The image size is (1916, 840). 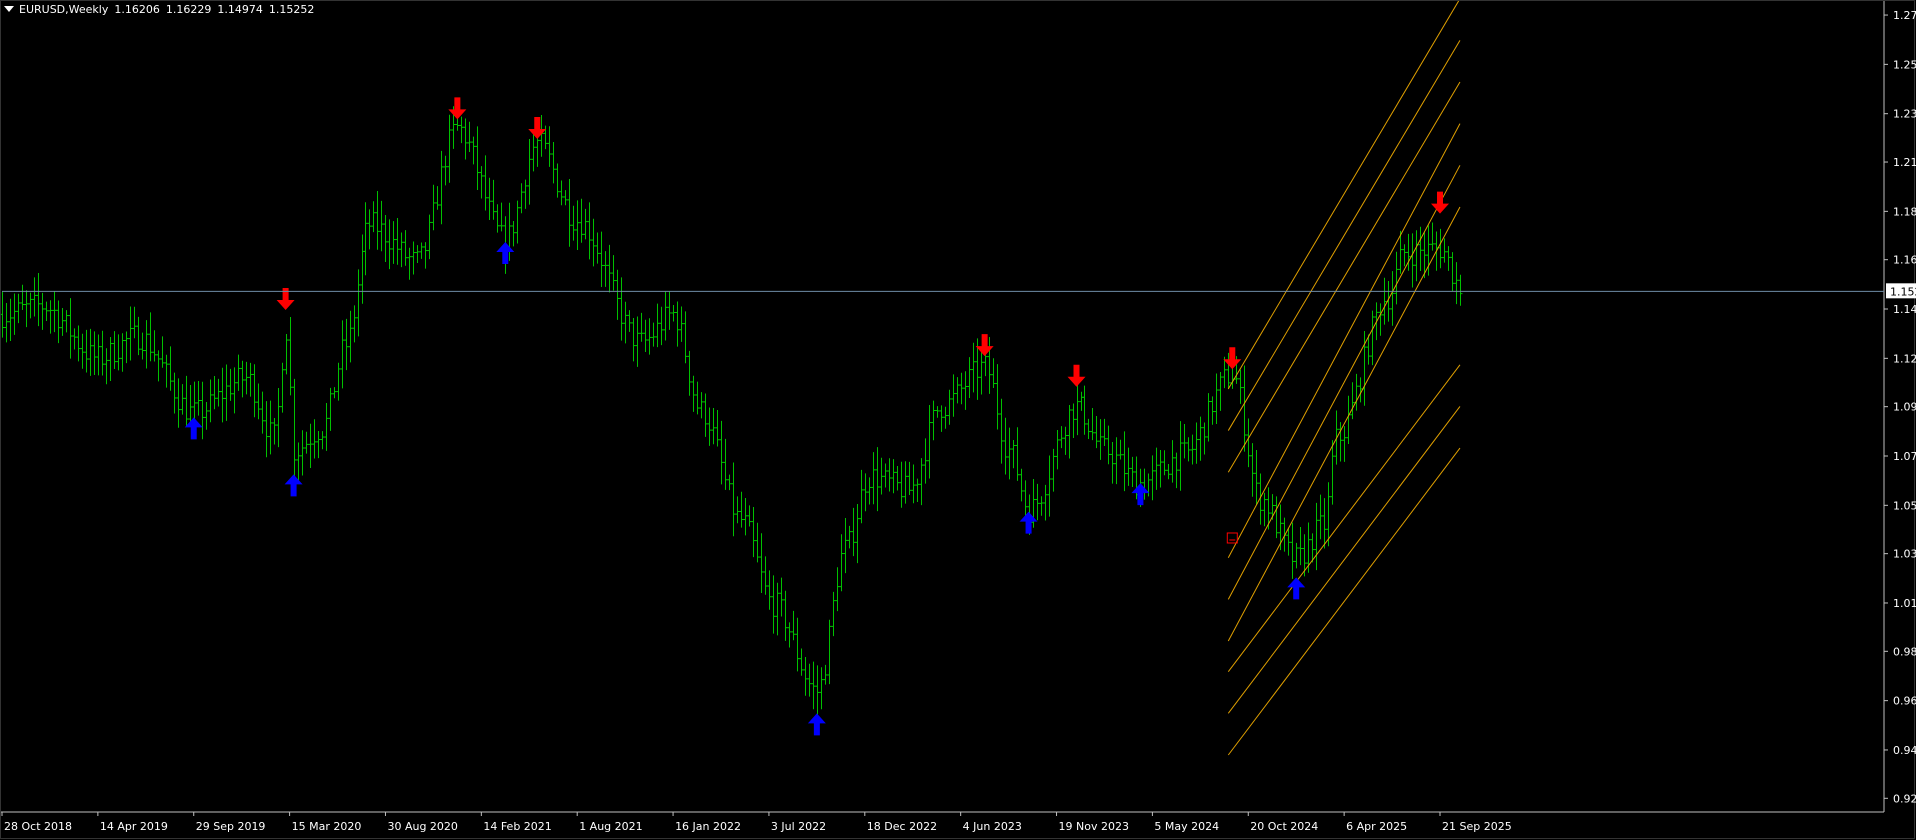 What do you see at coordinates (517, 826) in the screenshot?
I see `x-tick-label: 14 Feb 2021` at bounding box center [517, 826].